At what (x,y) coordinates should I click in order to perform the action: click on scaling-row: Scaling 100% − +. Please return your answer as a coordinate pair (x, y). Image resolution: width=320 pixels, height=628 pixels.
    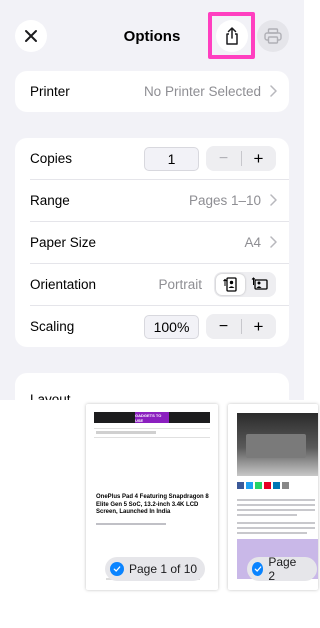
    Looking at the image, I should click on (152, 326).